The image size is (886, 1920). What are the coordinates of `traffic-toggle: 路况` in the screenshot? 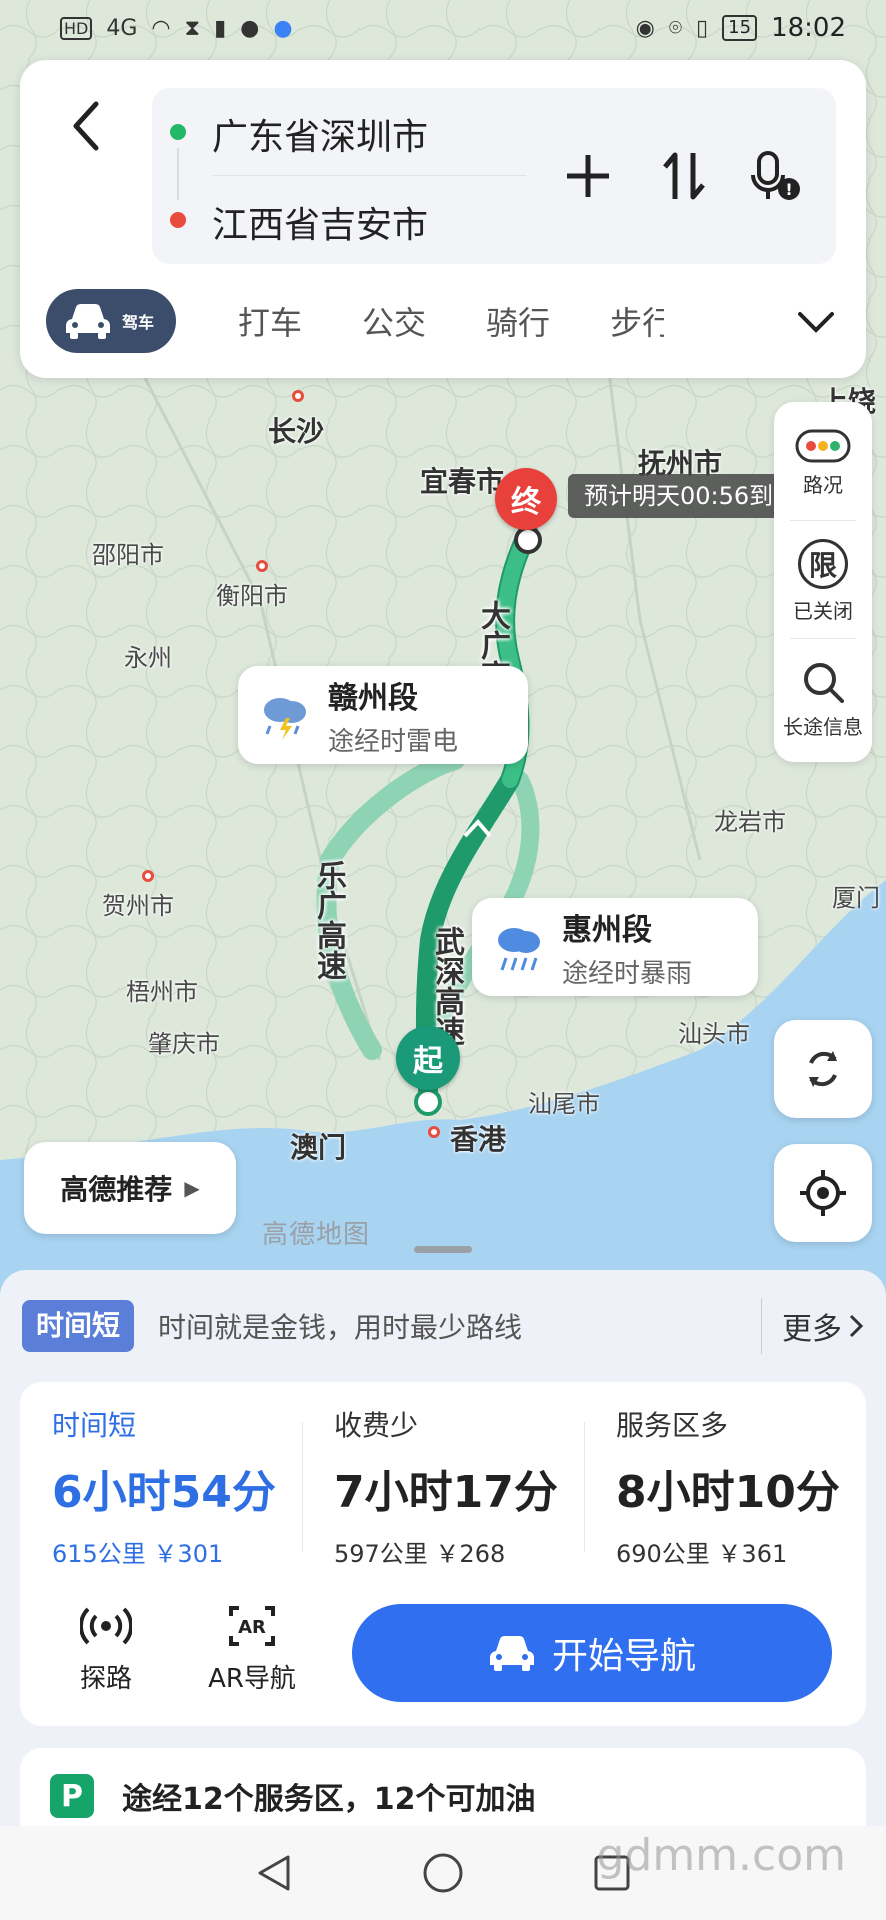 It's located at (823, 463).